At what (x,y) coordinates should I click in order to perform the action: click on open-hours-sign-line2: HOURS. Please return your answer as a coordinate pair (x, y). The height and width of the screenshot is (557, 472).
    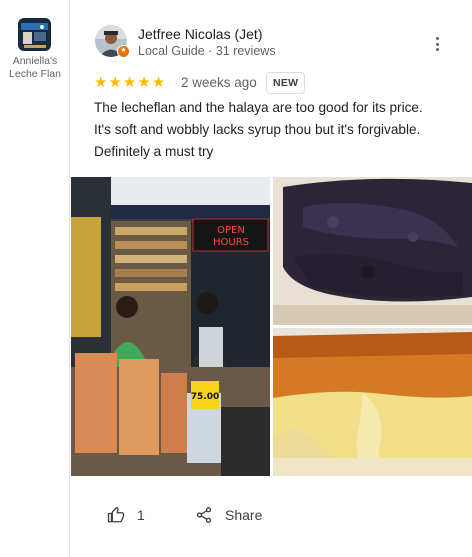
    Looking at the image, I should click on (231, 242).